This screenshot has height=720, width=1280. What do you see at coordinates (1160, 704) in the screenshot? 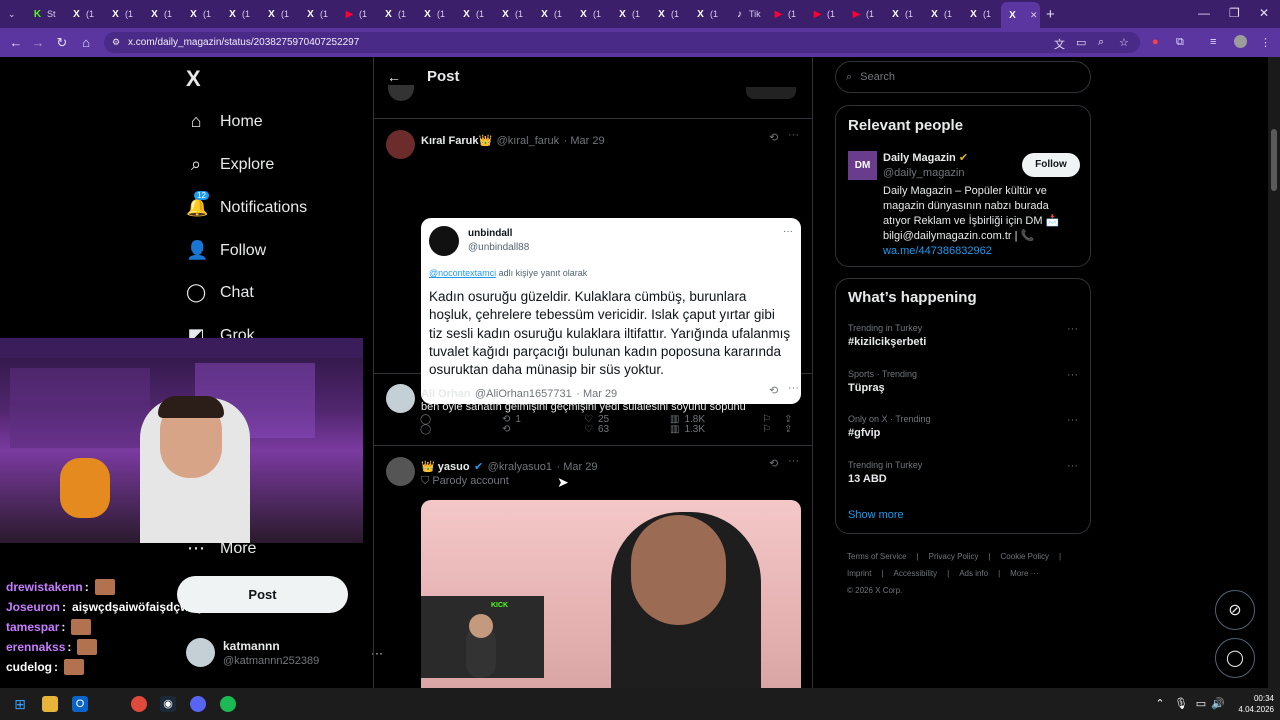
I see `chevron-up-icon: ⌃` at bounding box center [1160, 704].